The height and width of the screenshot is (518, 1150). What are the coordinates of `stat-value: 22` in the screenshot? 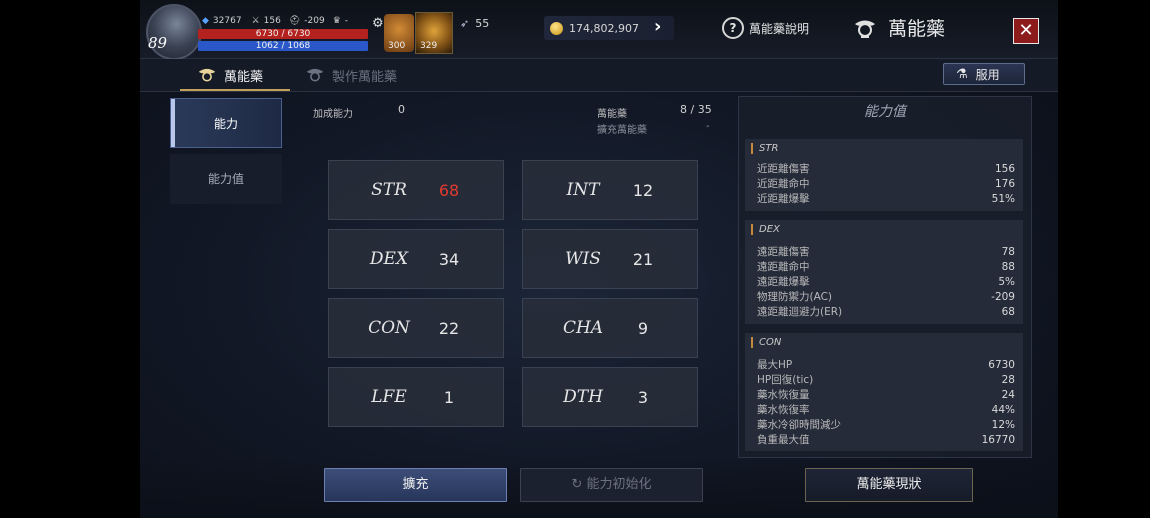 It's located at (449, 328).